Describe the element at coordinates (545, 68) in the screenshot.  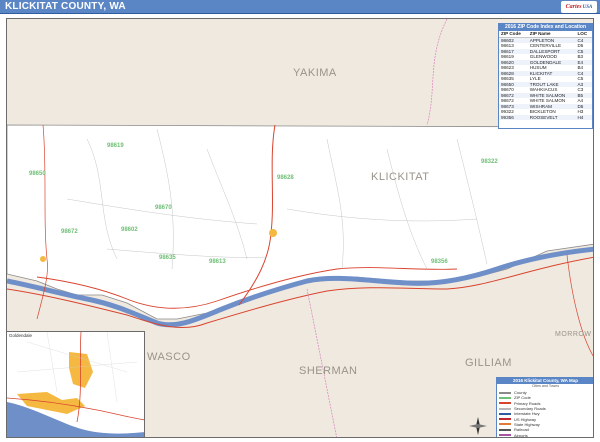
I see `table-row: 98623 HUSUM B4` at that location.